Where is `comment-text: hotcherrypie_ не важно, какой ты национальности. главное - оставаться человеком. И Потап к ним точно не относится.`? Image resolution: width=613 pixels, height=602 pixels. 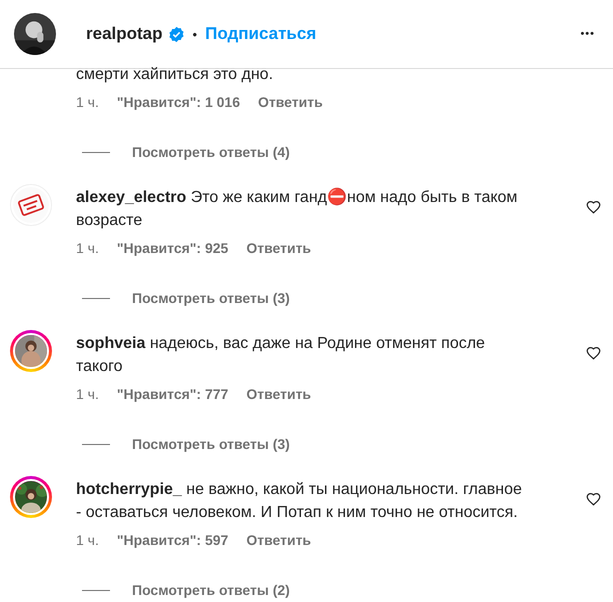 comment-text: hotcherrypie_ не важно, какой ты национальности. главное - оставаться человеком. И Потап к ним точно не относится. is located at coordinates (299, 501).